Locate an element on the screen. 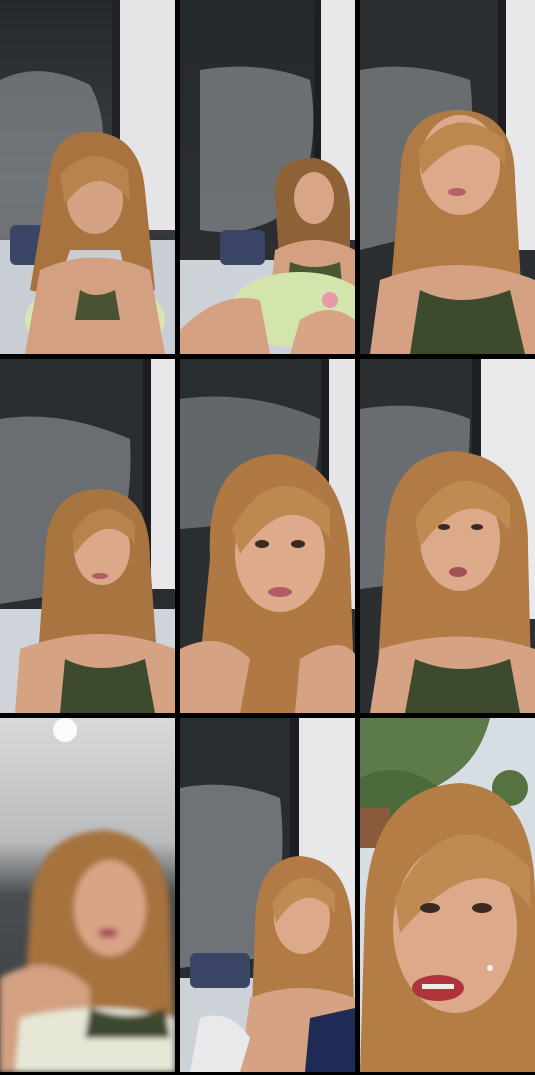 Image resolution: width=535 pixels, height=1075 pixels. photo-6-image is located at coordinates (447, 536).